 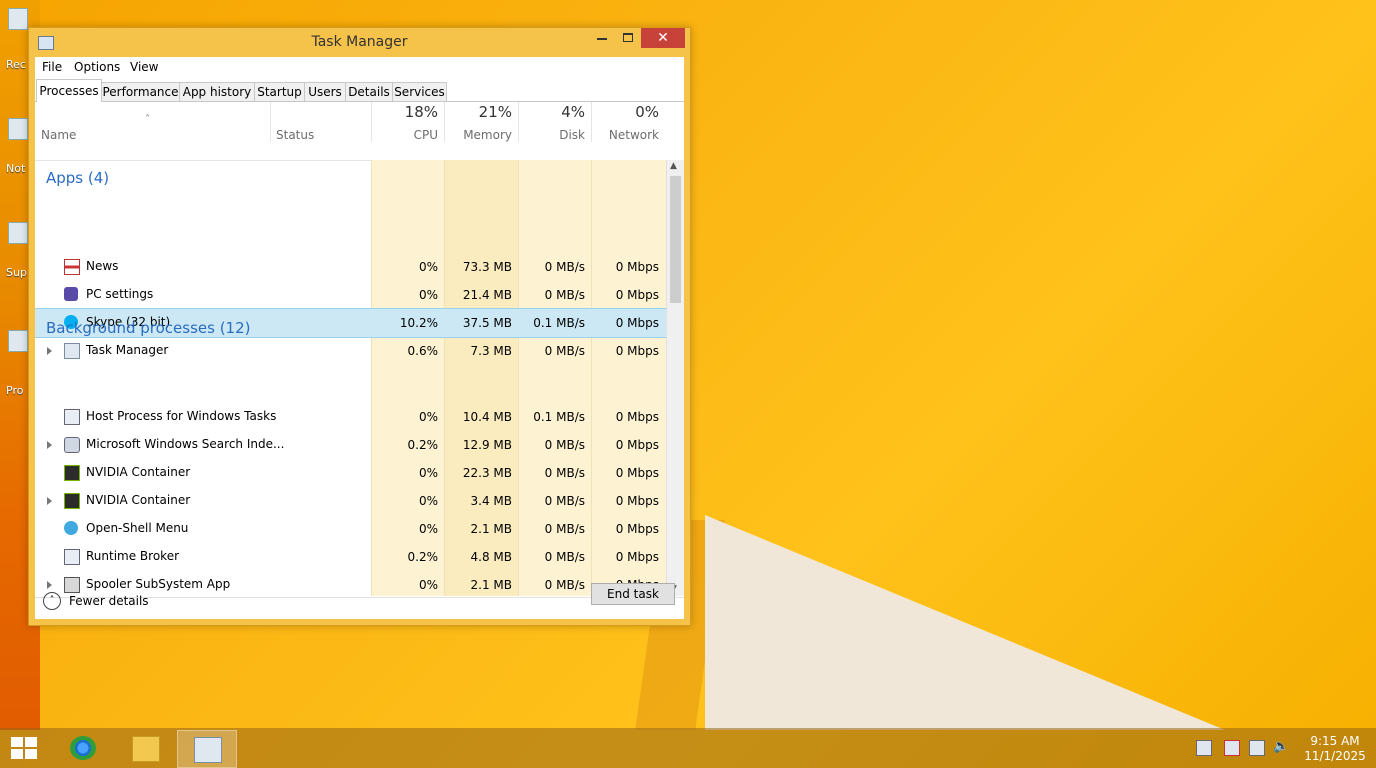 I want to click on sort-ascending-icon: ˄, so click(x=147, y=119).